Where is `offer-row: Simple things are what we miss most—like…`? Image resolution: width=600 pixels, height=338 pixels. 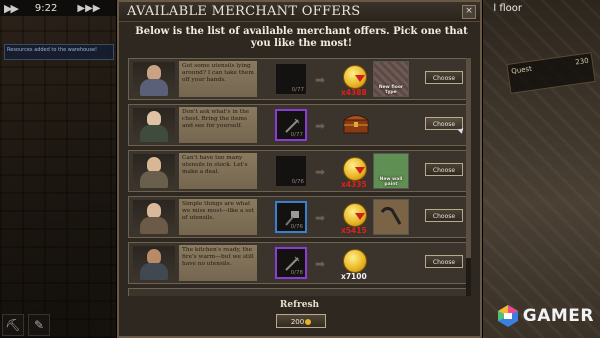
offer-row: Simple things are what we miss most—like… is located at coordinates (298, 217).